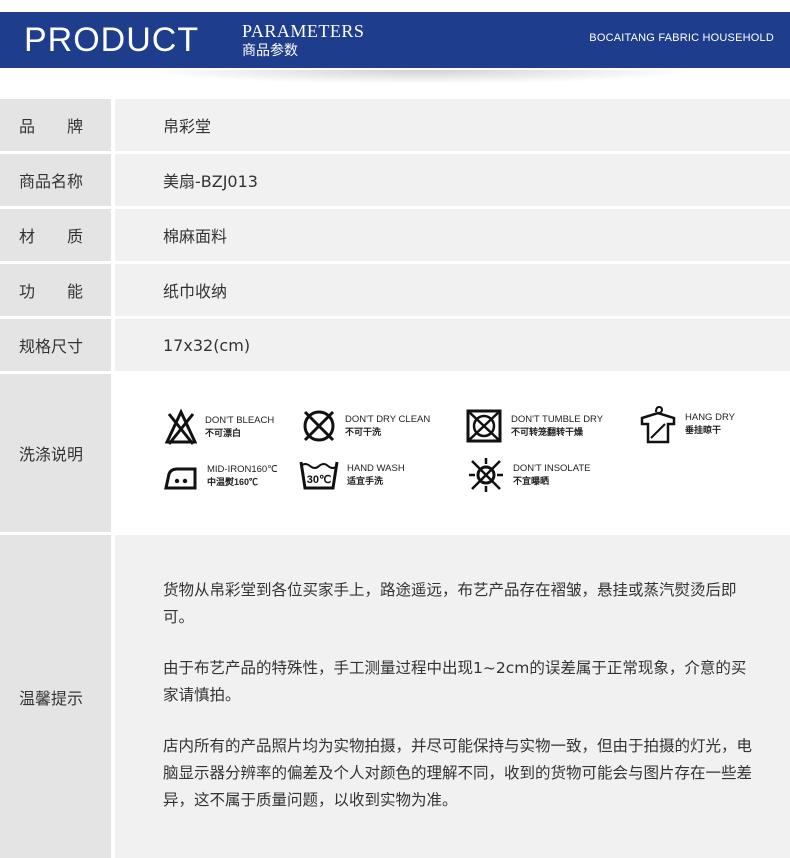 The image size is (790, 858). Describe the element at coordinates (242, 469) in the screenshot. I see `care-en: MID-IRON160℃` at that location.